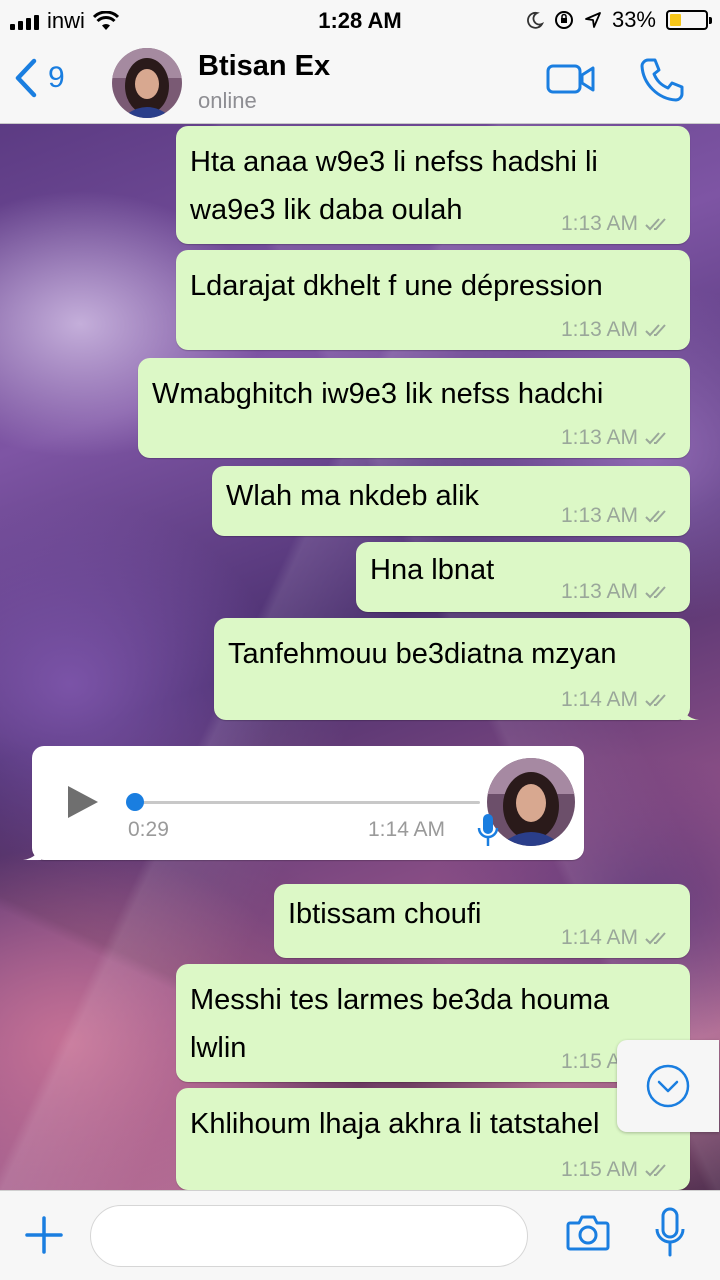 Image resolution: width=720 pixels, height=1280 pixels. What do you see at coordinates (135, 802) in the screenshot?
I see `voice-progress-knob` at bounding box center [135, 802].